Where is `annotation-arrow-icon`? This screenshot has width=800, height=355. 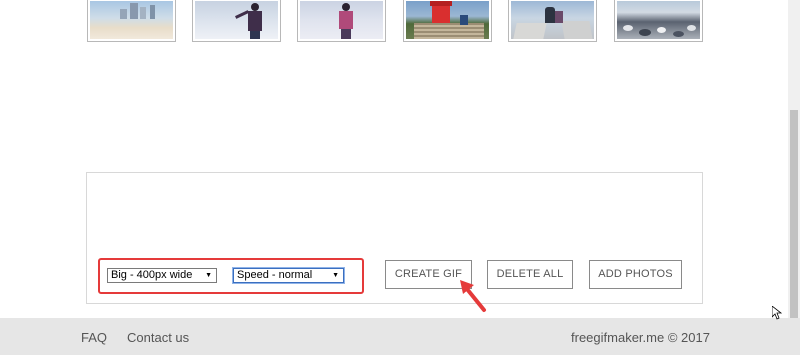 annotation-arrow-icon is located at coordinates (473, 296).